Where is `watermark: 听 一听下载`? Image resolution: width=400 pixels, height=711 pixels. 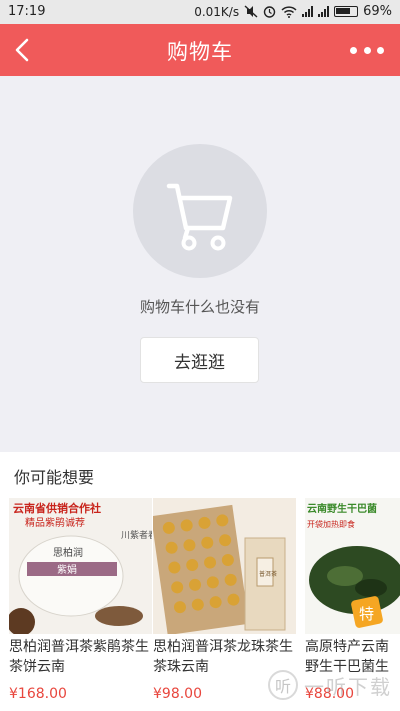 watermark: 听 一听下载 is located at coordinates (330, 685).